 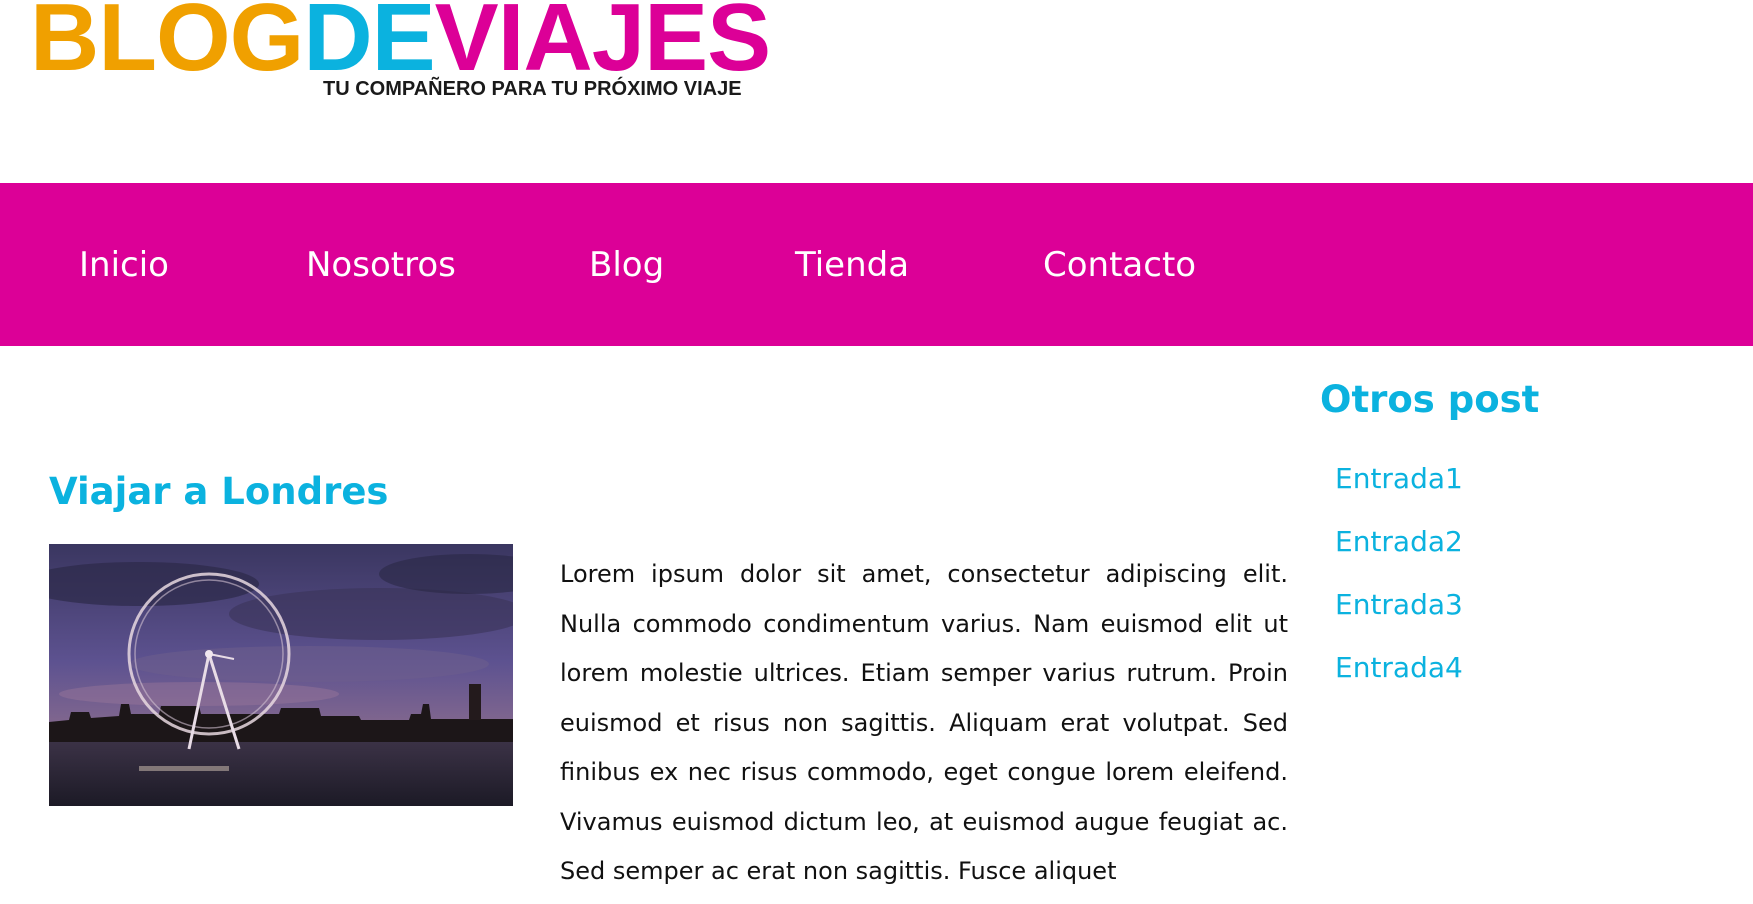 What do you see at coordinates (1399, 604) in the screenshot?
I see `sidebar-link-entrada3: Entrada3` at bounding box center [1399, 604].